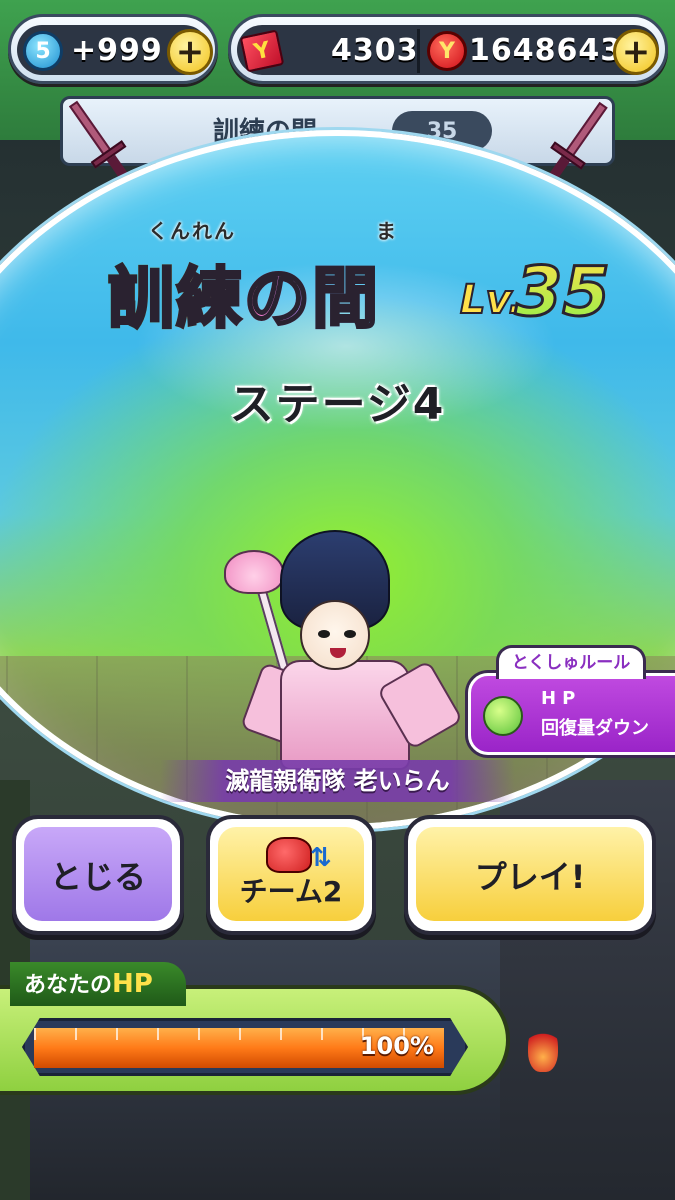 This screenshot has height=1200, width=675. Describe the element at coordinates (239, 1048) in the screenshot. I see `hp-bar: 100%` at that location.